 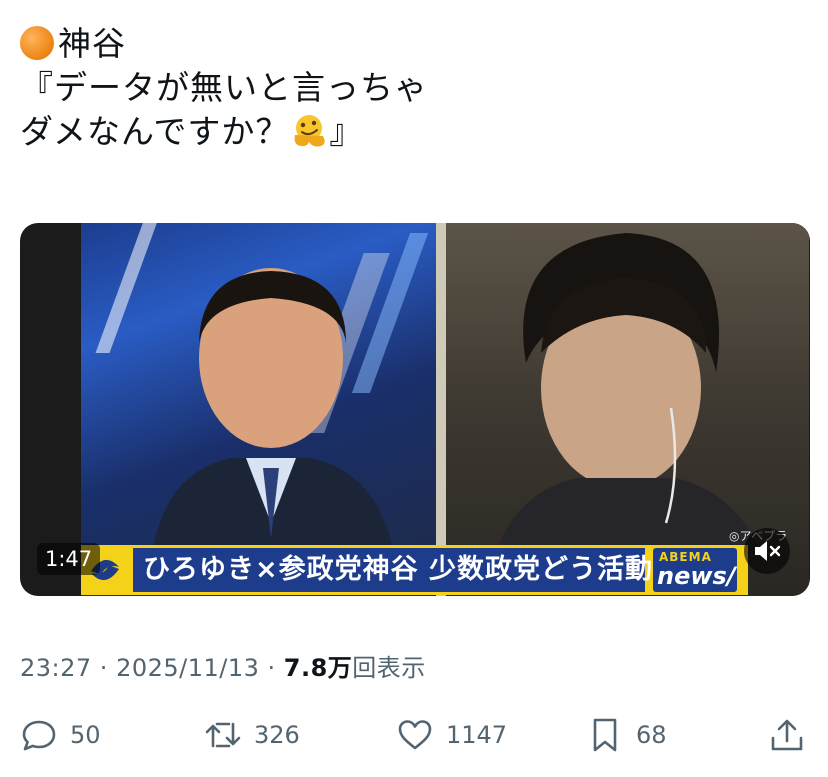 What do you see at coordinates (37, 43) in the screenshot?
I see `orange-circle-icon` at bounding box center [37, 43].